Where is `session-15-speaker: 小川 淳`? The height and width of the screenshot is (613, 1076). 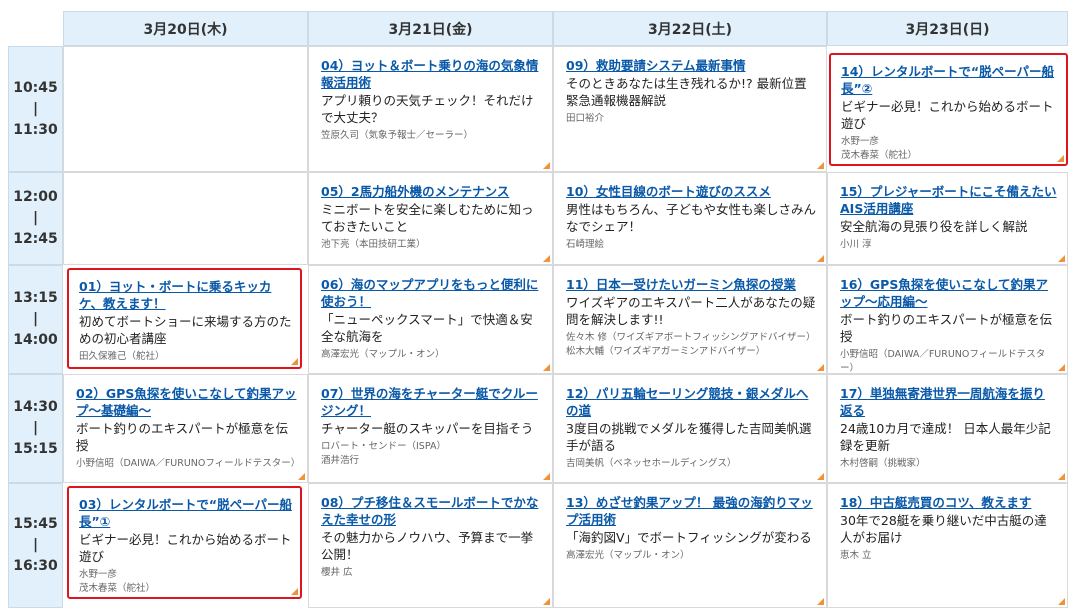 session-15-speaker: 小川 淳 is located at coordinates (856, 244).